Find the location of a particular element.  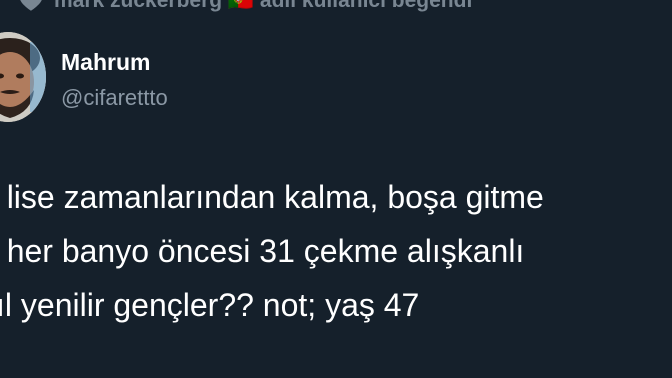

heart-icon is located at coordinates (31, 5).